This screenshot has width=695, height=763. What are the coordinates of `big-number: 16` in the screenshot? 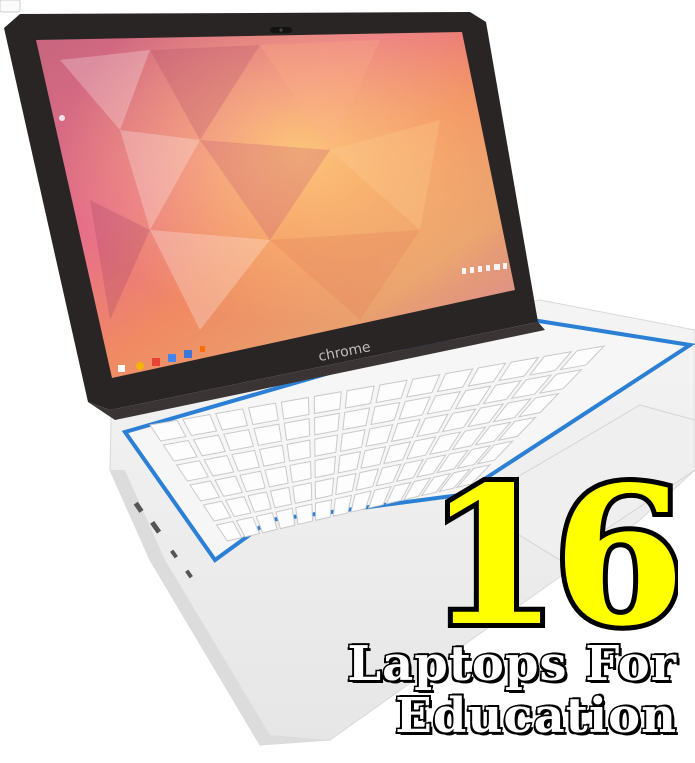 It's located at (553, 550).